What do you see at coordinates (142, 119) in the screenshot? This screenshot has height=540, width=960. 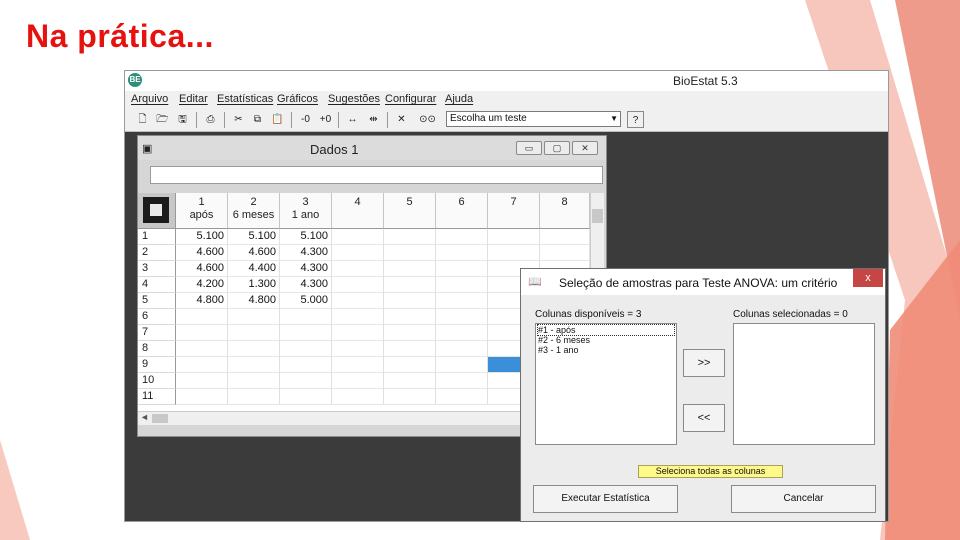 I see `new-file-icon: 🗋` at bounding box center [142, 119].